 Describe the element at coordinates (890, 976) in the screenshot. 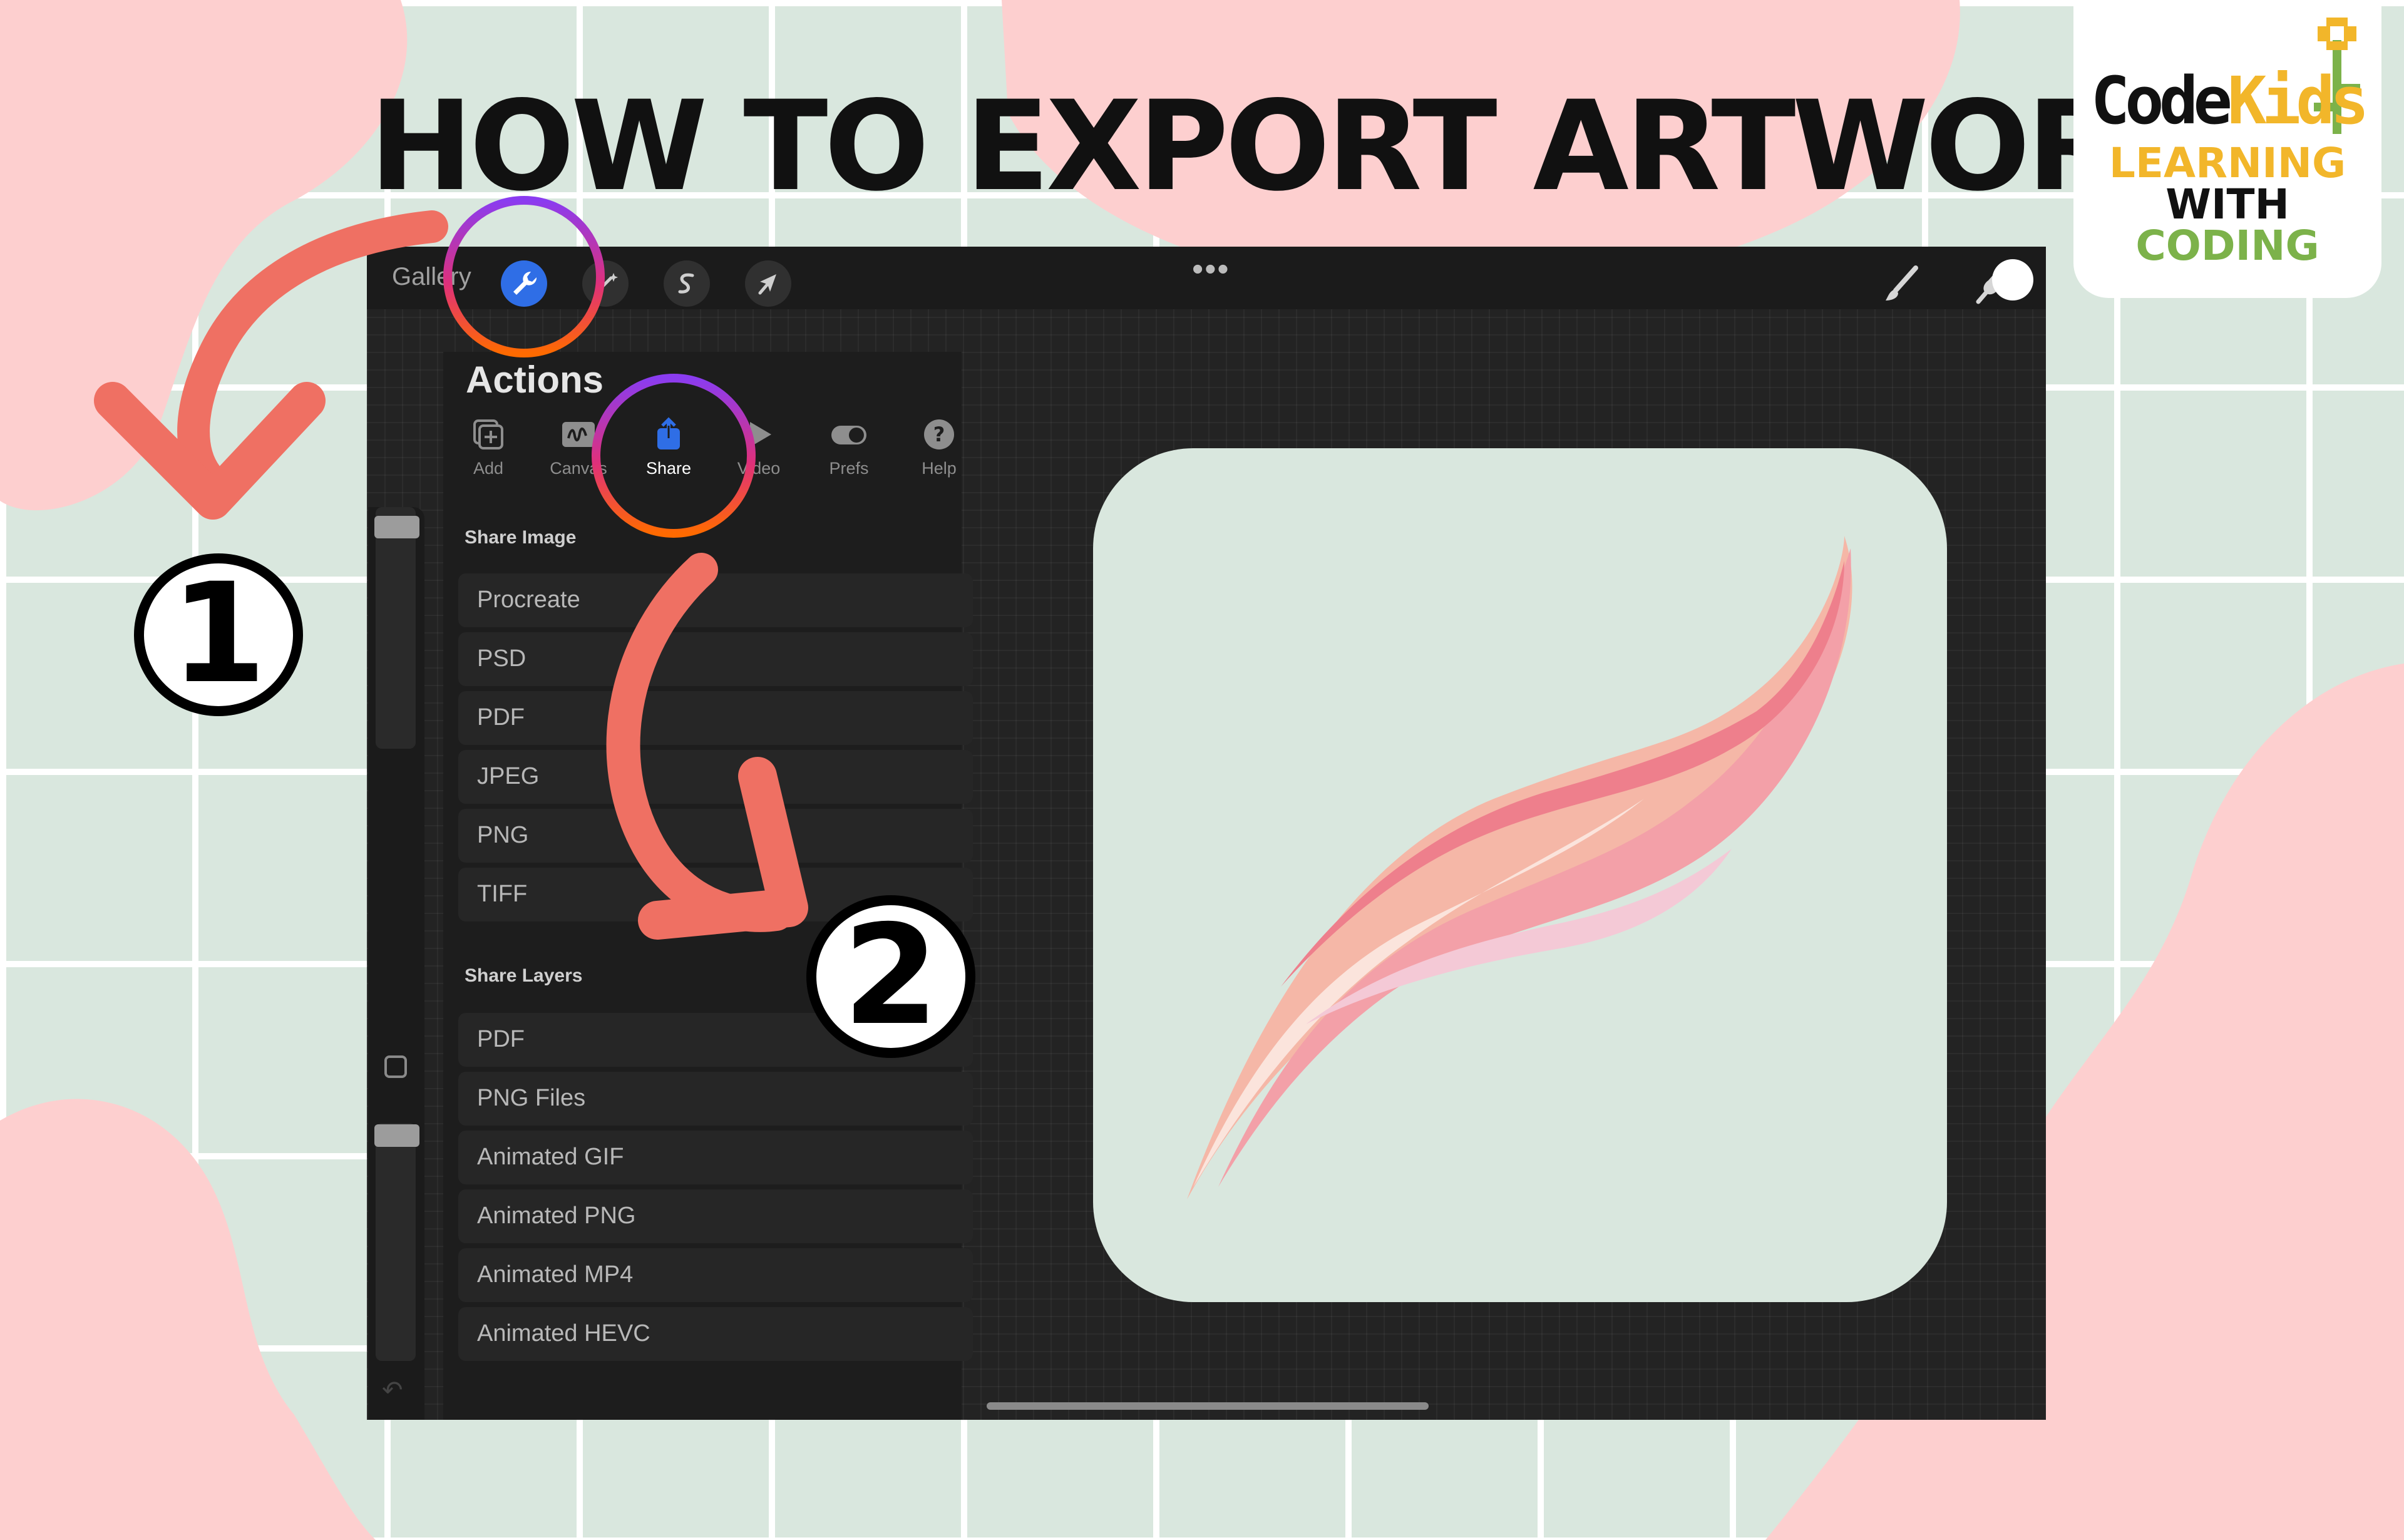

I see `step-2-badge: 2` at that location.